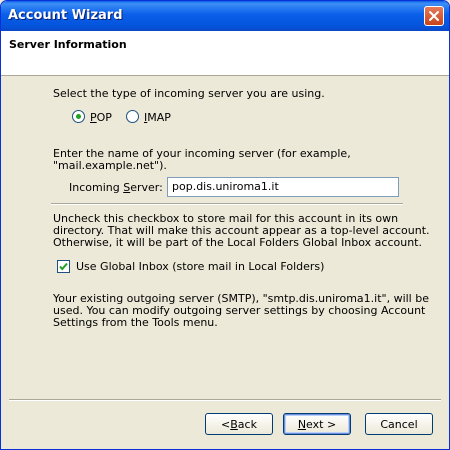 This screenshot has width=450, height=450. Describe the element at coordinates (132, 116) in the screenshot. I see `radio-imap-button` at that location.